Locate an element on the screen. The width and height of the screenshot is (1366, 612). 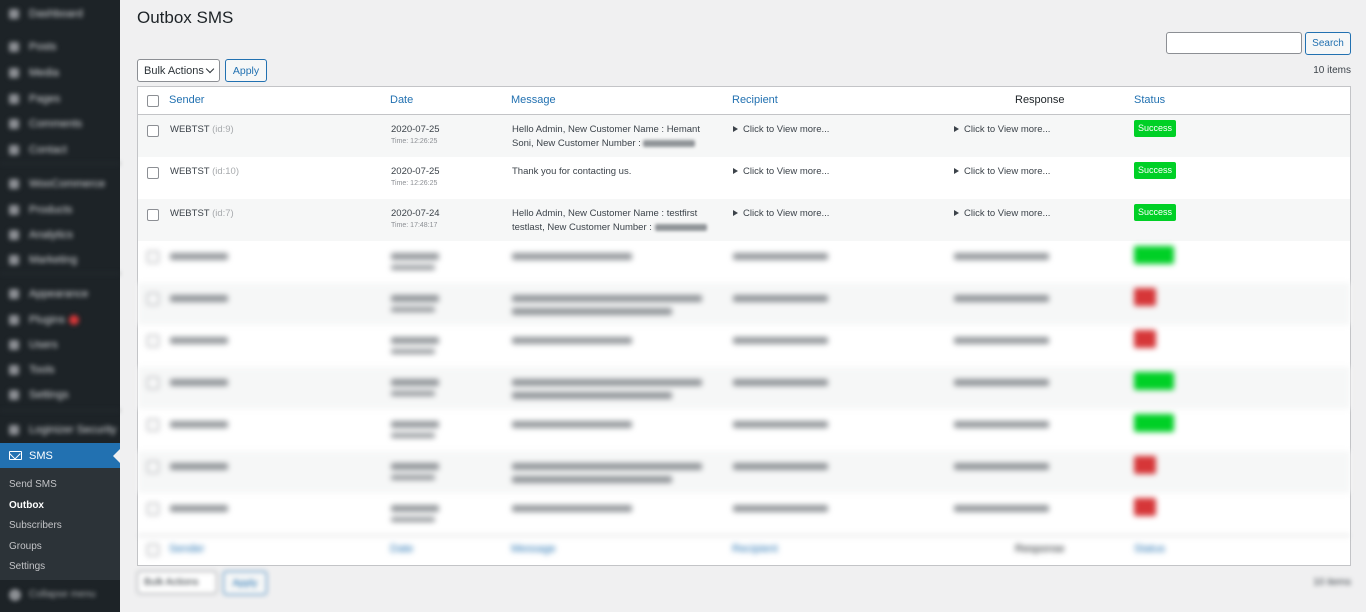
footer-header-date: Date is located at coordinates (401, 549).